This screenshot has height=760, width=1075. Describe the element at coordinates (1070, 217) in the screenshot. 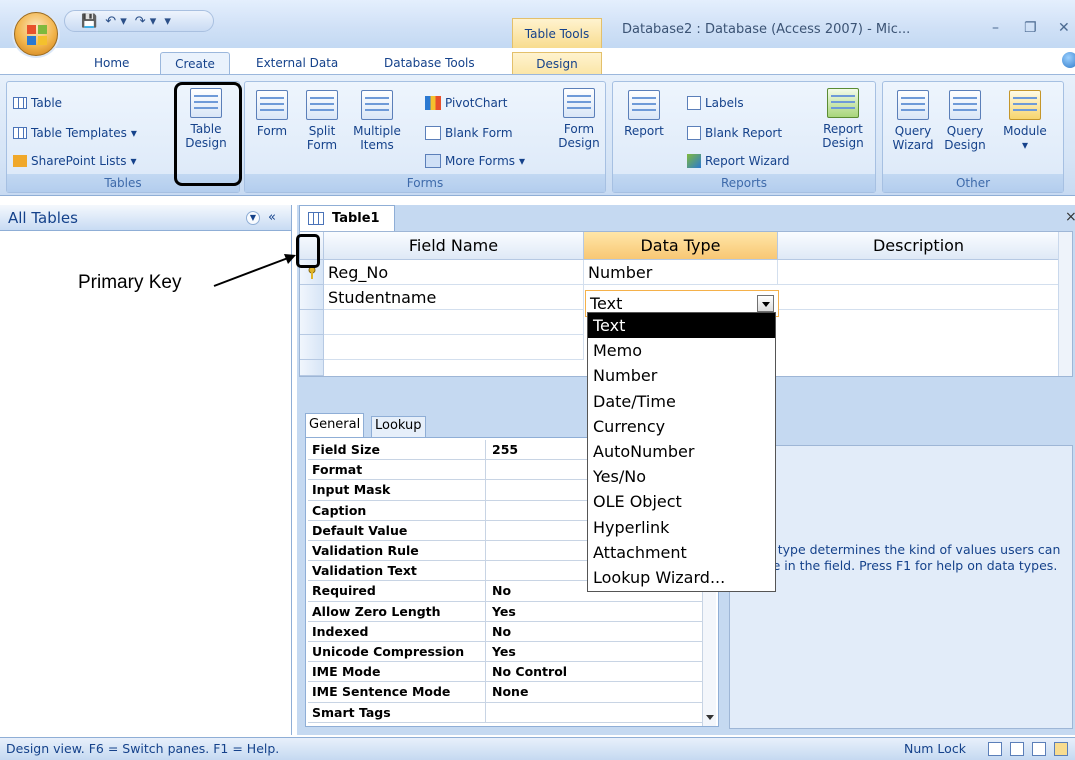

I see `doc-close-icon: ×` at that location.